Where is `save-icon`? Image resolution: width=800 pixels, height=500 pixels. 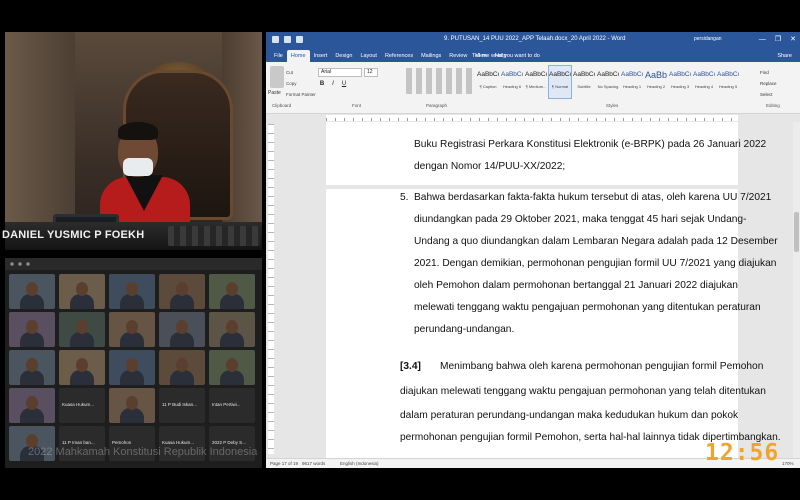 save-icon is located at coordinates (275, 39).